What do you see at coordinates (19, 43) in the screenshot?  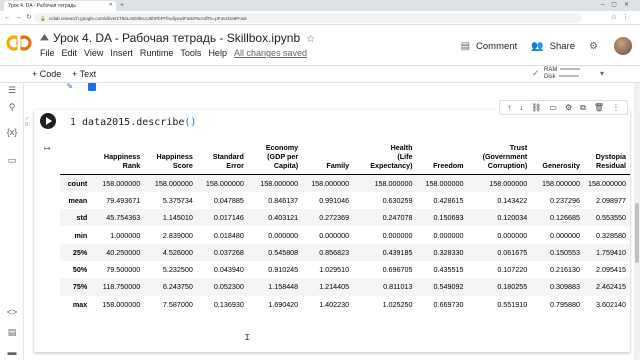 I see `colab-logo` at bounding box center [19, 43].